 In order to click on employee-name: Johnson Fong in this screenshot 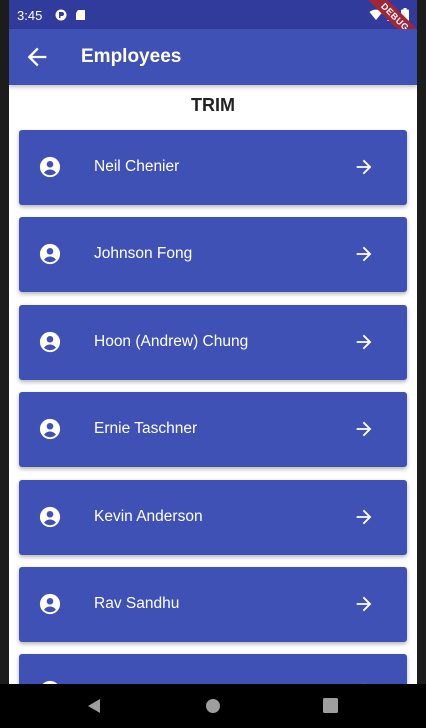, I will do `click(143, 254)`.